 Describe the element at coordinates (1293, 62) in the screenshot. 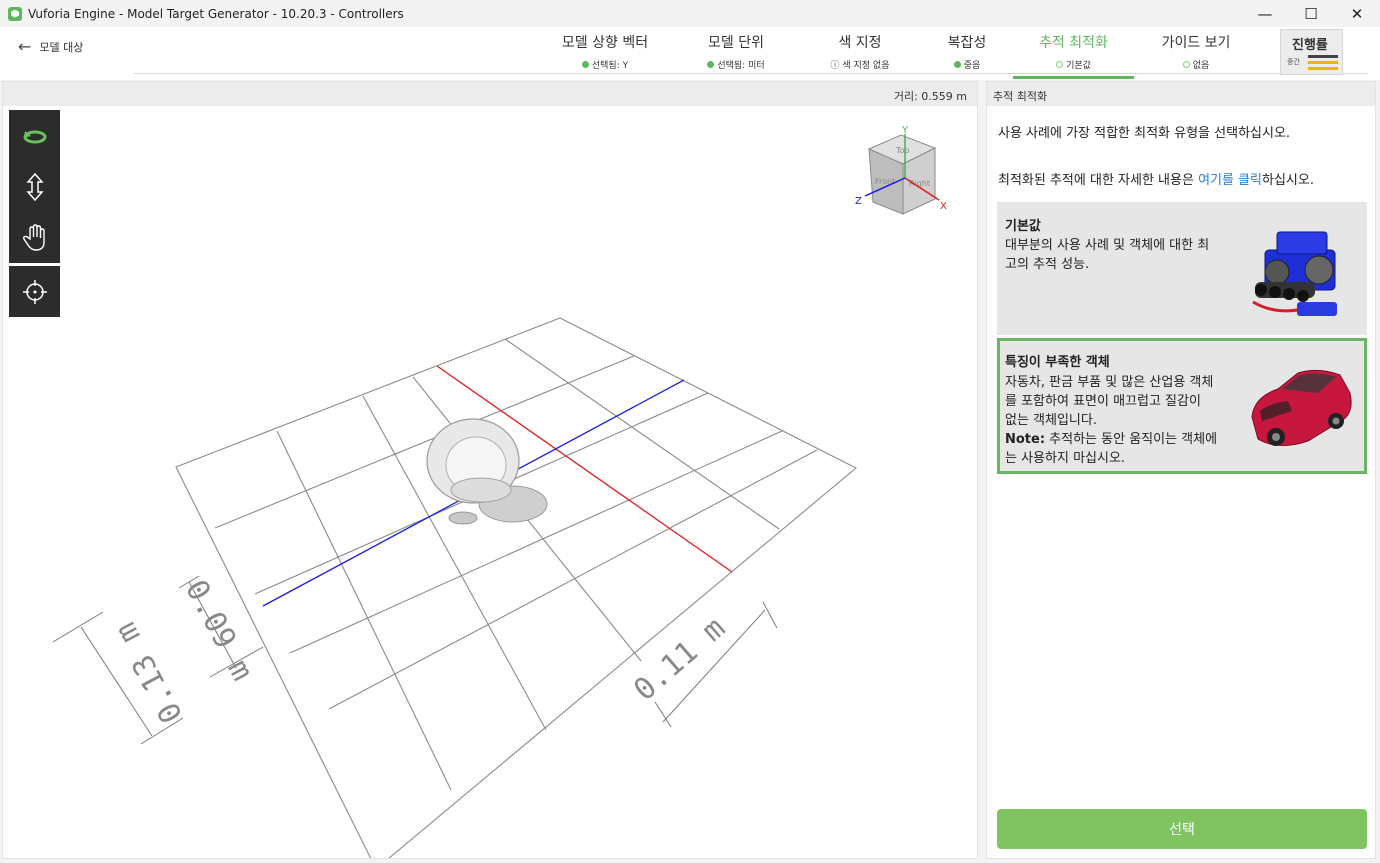

I see `progress-level: 중간` at that location.